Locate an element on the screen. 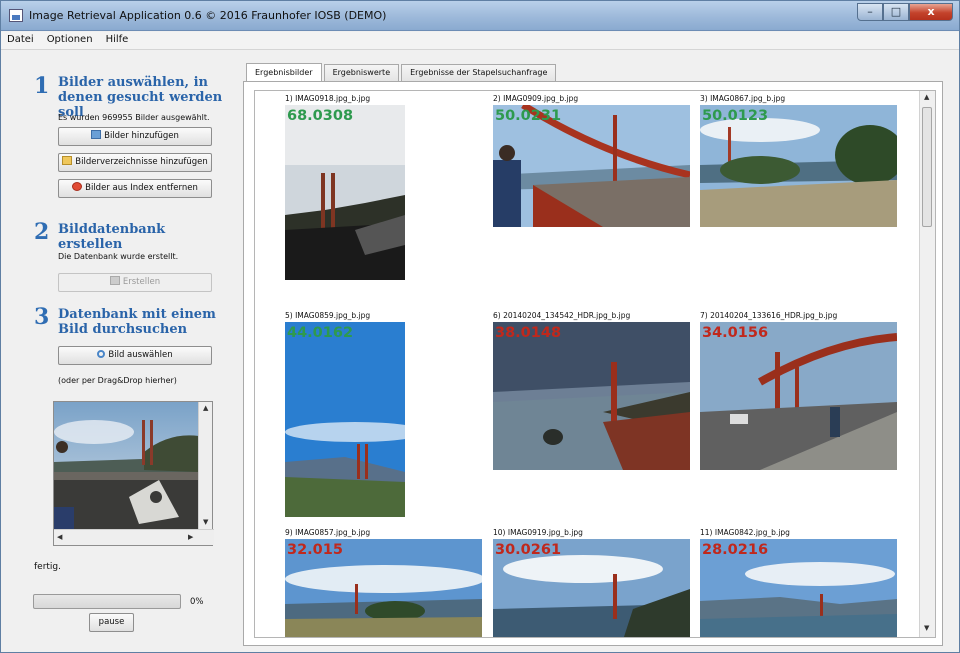 The height and width of the screenshot is (653, 960). similarity-score: 50.0123 is located at coordinates (735, 116).